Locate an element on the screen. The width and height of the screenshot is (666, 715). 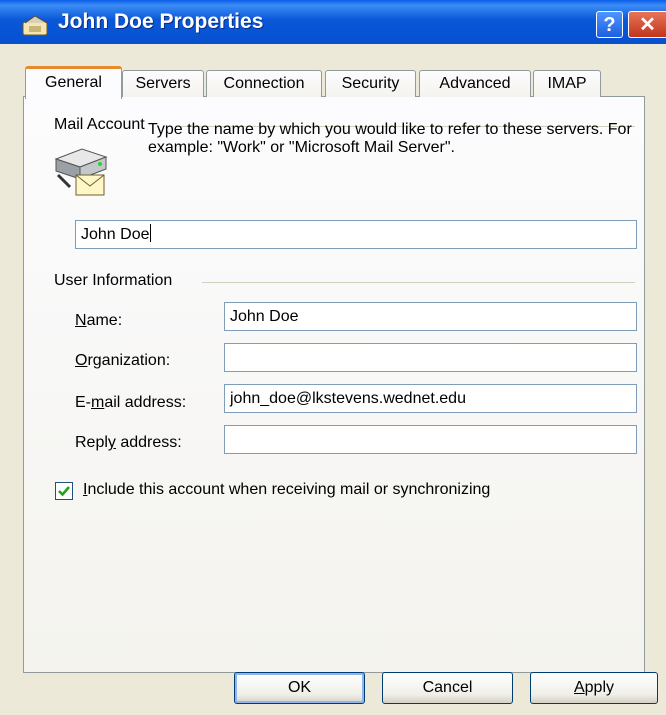
email-address-label: E-mail address: is located at coordinates (131, 402).